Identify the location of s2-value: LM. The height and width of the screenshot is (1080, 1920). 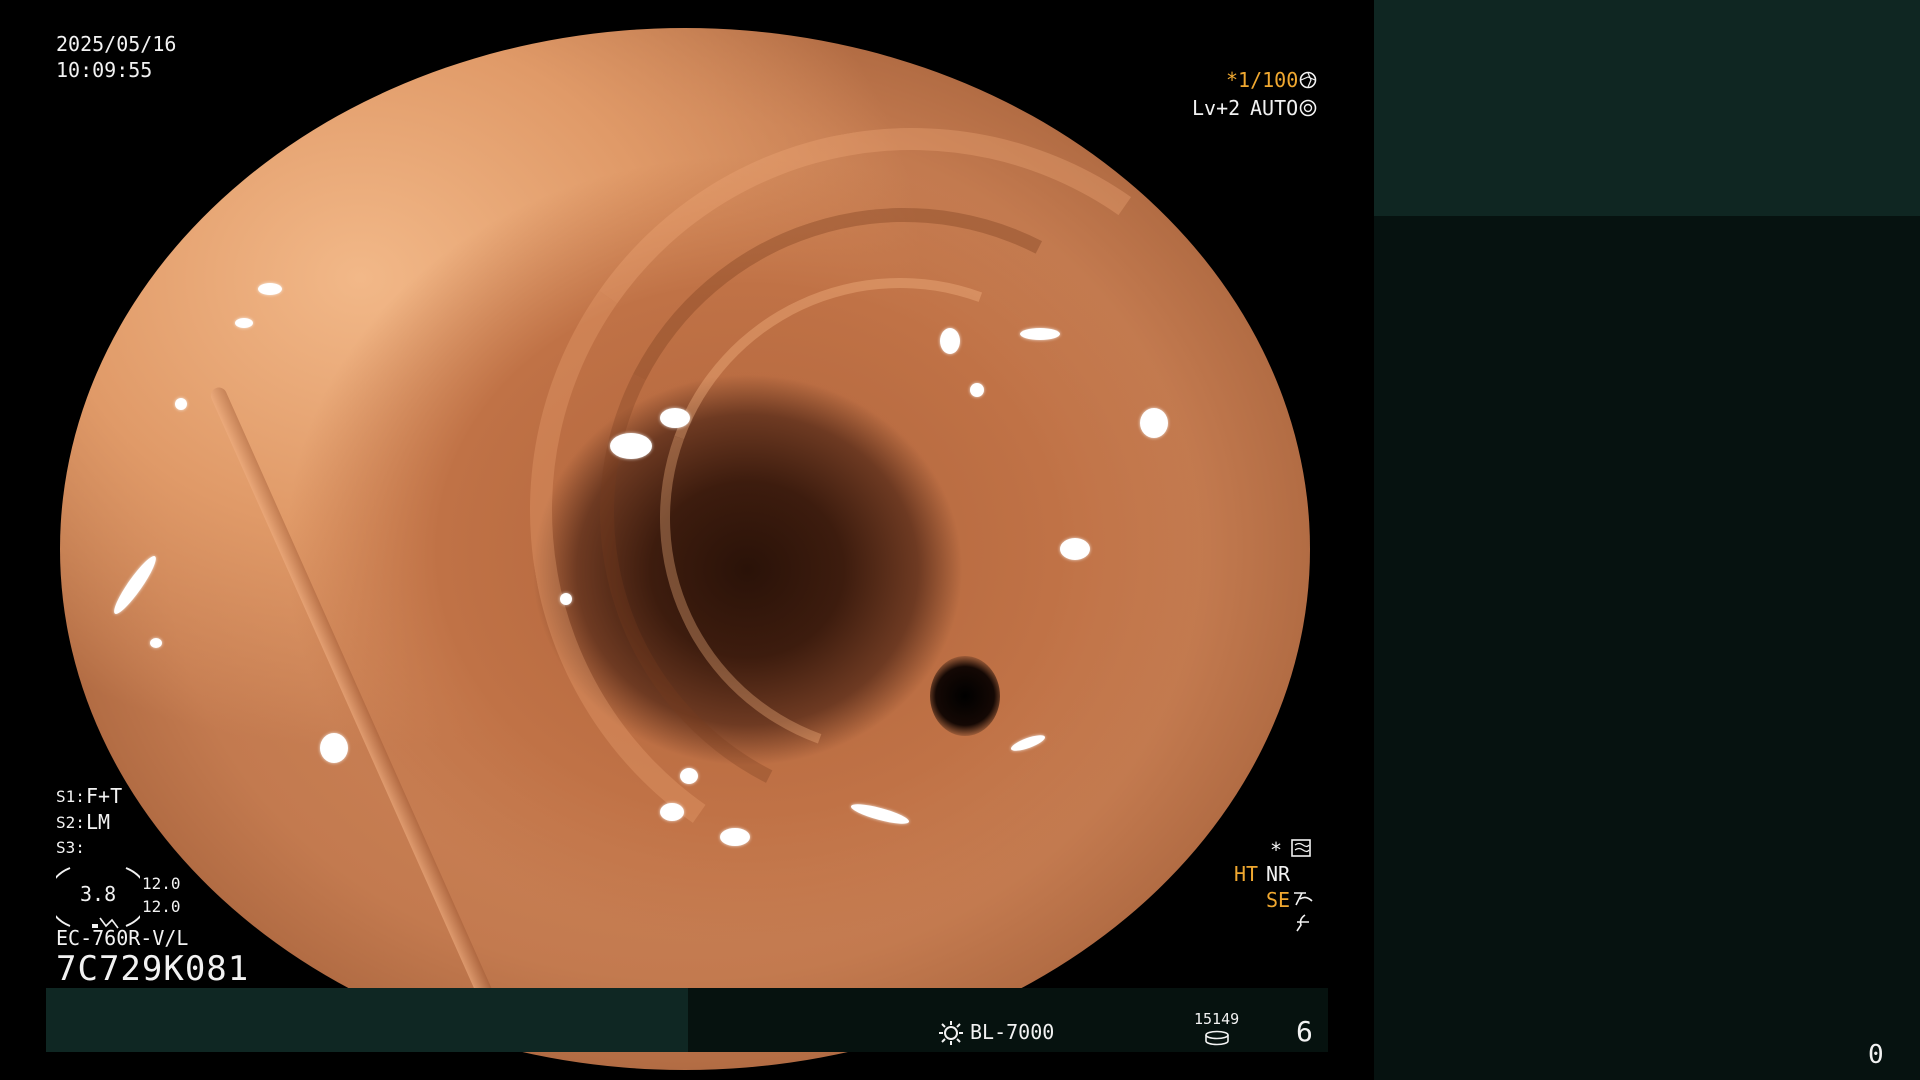
(98, 822).